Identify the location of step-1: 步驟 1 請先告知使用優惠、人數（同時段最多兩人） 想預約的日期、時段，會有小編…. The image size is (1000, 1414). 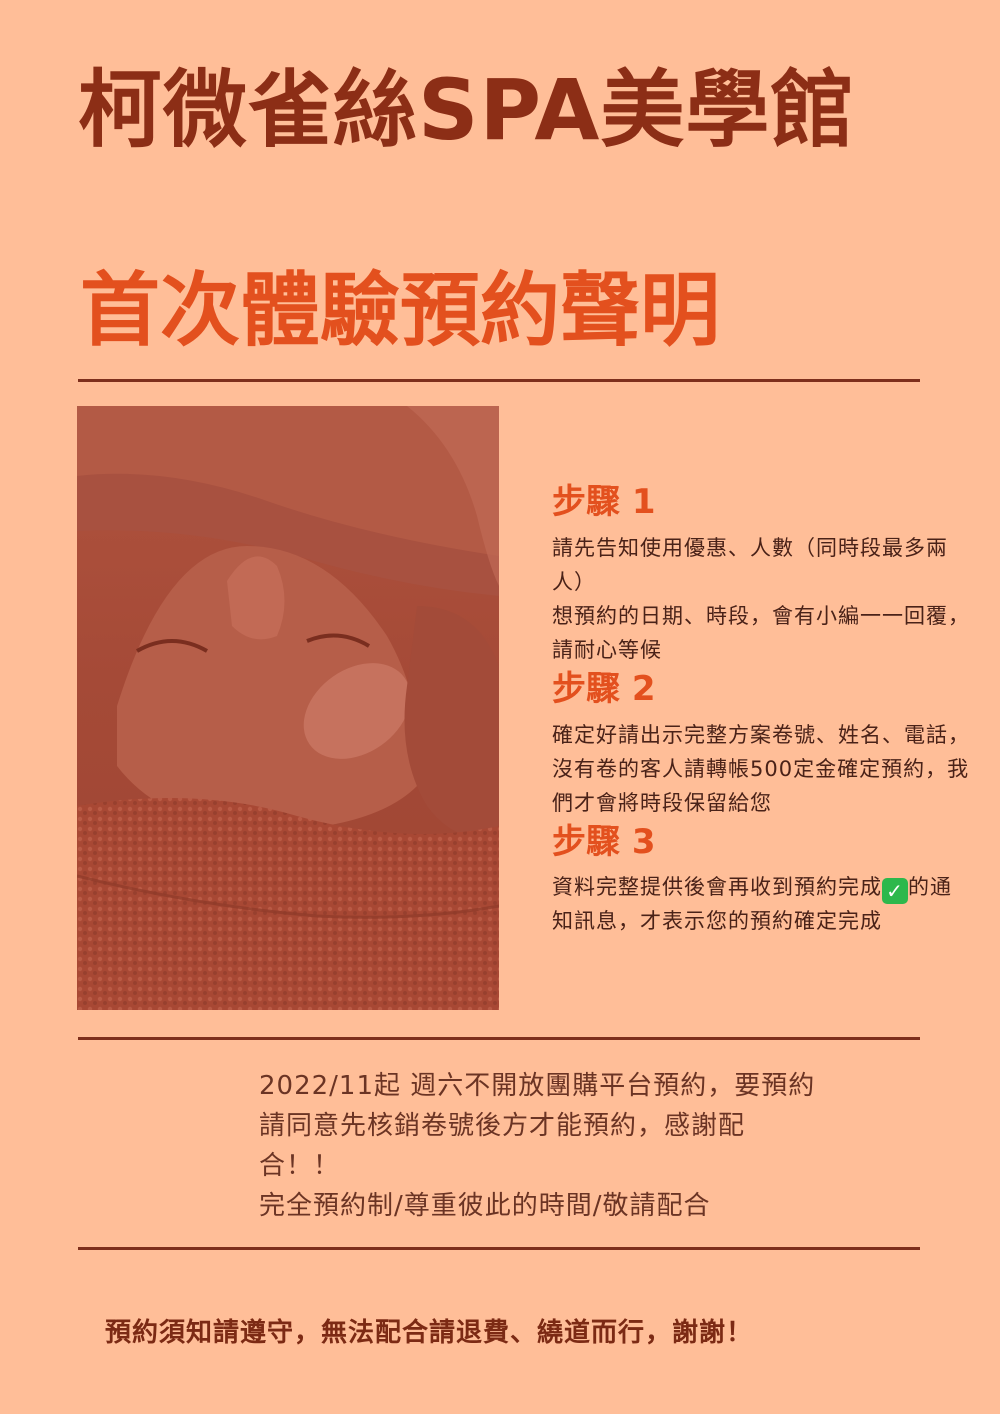
(762, 574).